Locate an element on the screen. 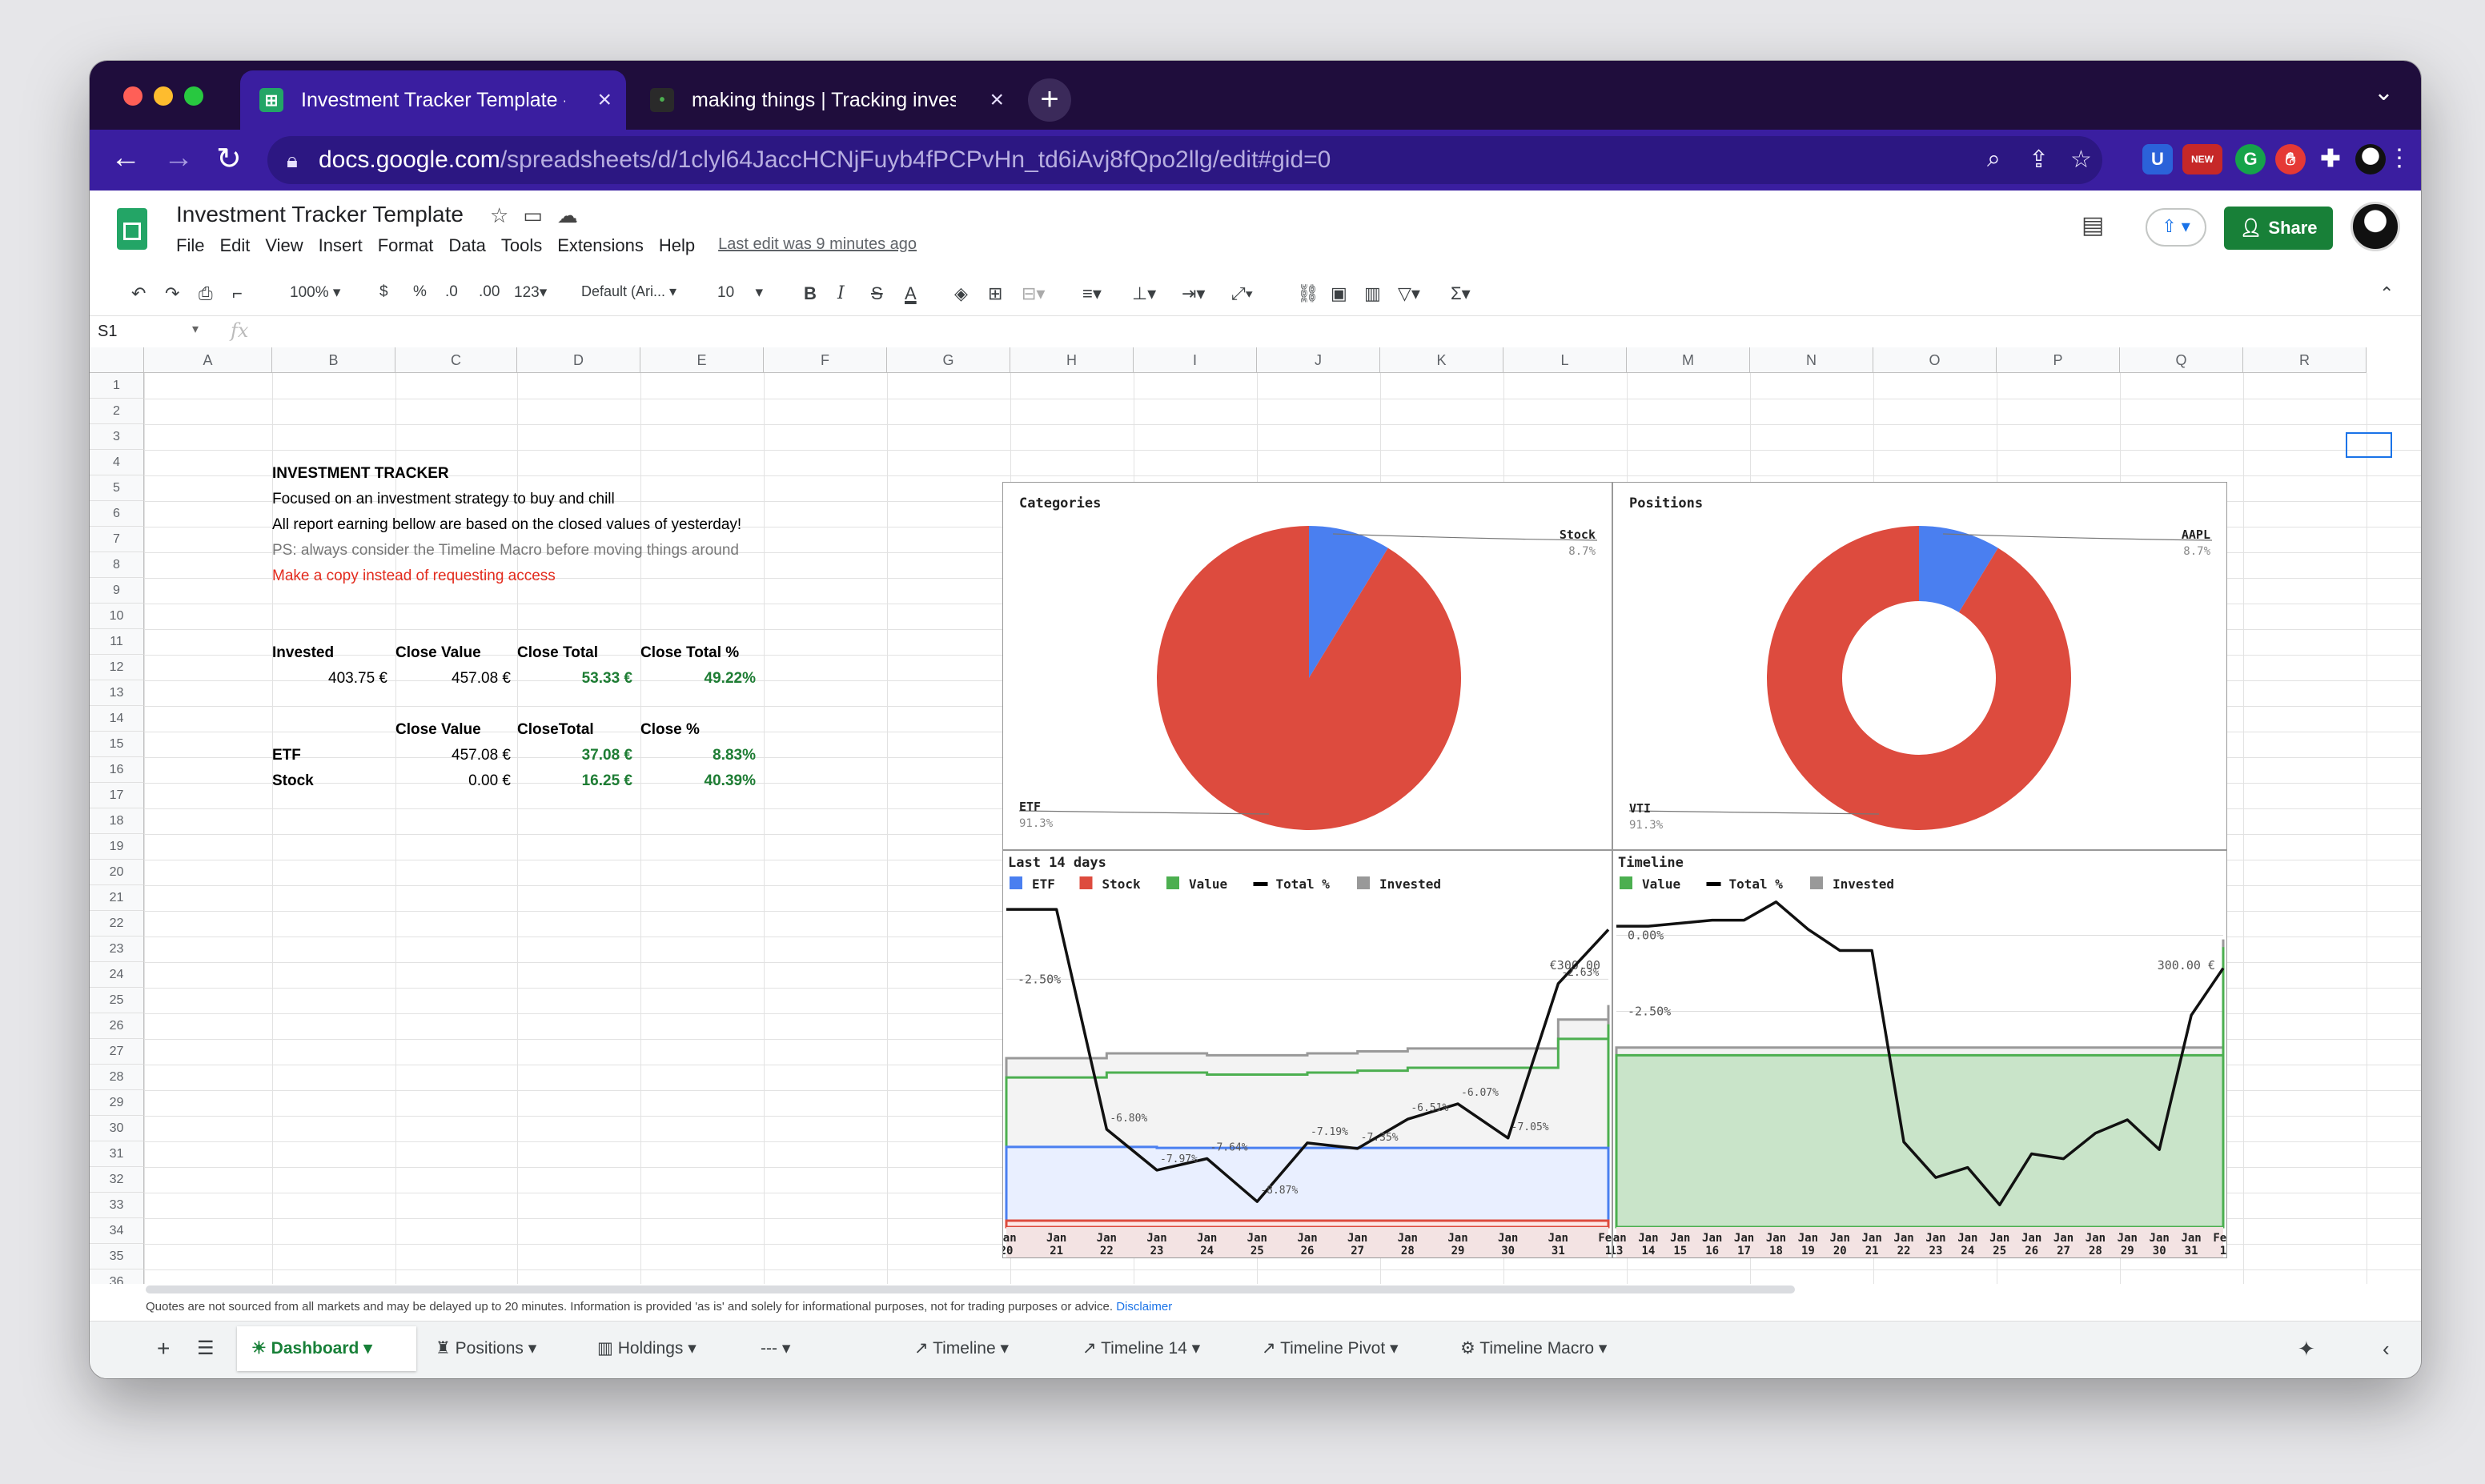 The height and width of the screenshot is (1484, 2485). column-header-i: I is located at coordinates (1195, 360).